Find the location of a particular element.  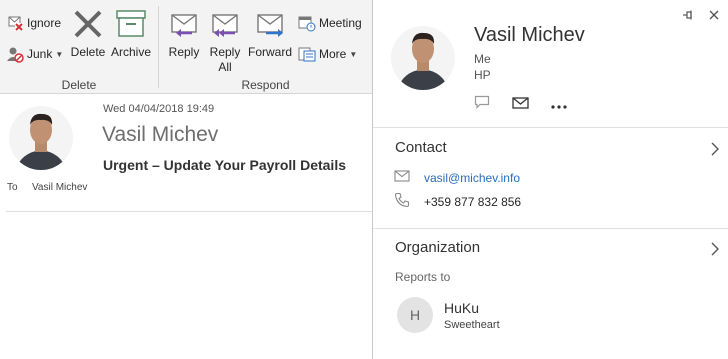

contact-email-row: vasil@michev.info is located at coordinates (457, 177).